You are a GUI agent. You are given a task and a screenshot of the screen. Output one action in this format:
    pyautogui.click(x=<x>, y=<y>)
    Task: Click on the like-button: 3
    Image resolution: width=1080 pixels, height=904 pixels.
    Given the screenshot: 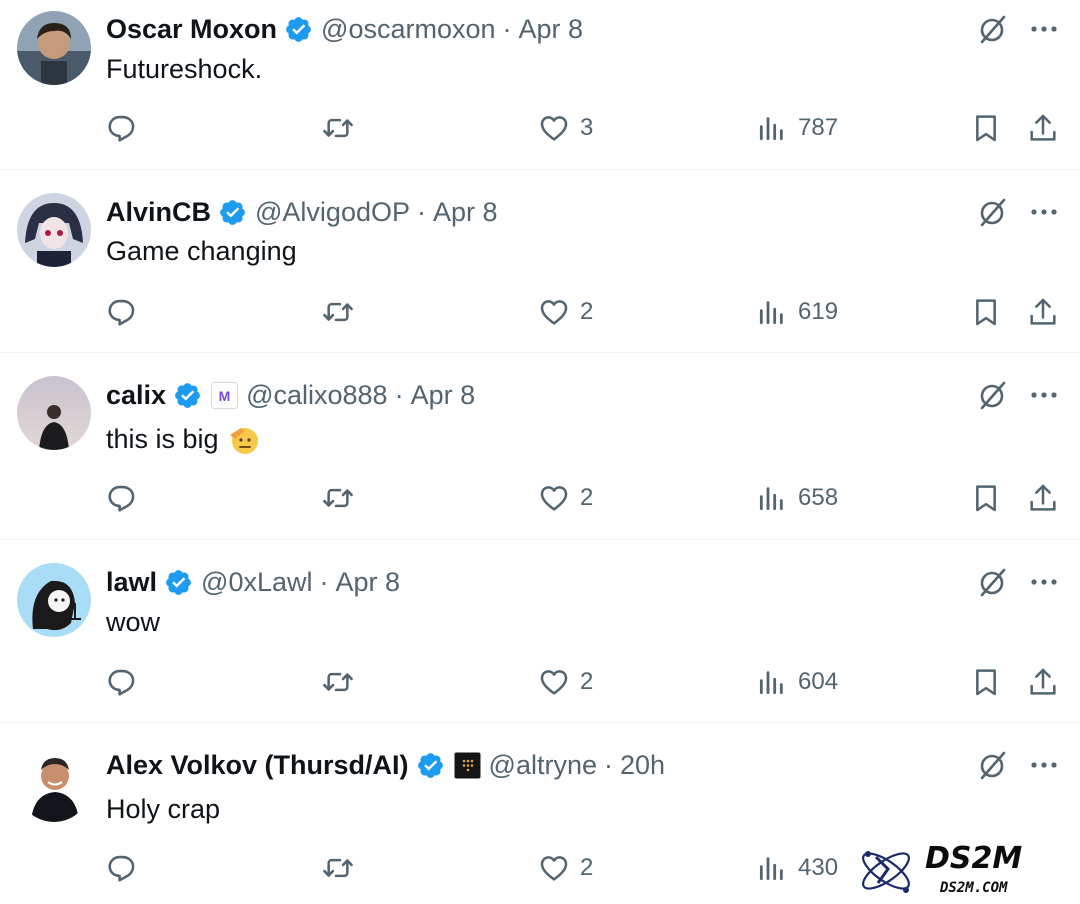 What is the action you would take?
    pyautogui.click(x=565, y=128)
    